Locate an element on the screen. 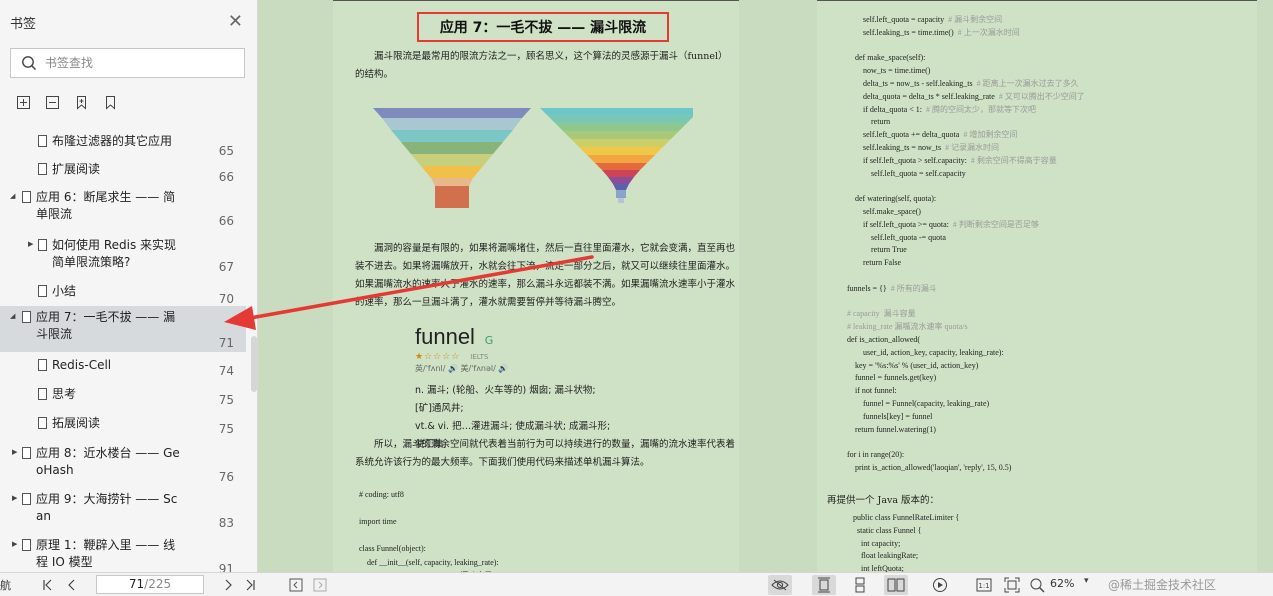 This screenshot has height=596, width=1273. page-number-input: 71/225 is located at coordinates (150, 584).